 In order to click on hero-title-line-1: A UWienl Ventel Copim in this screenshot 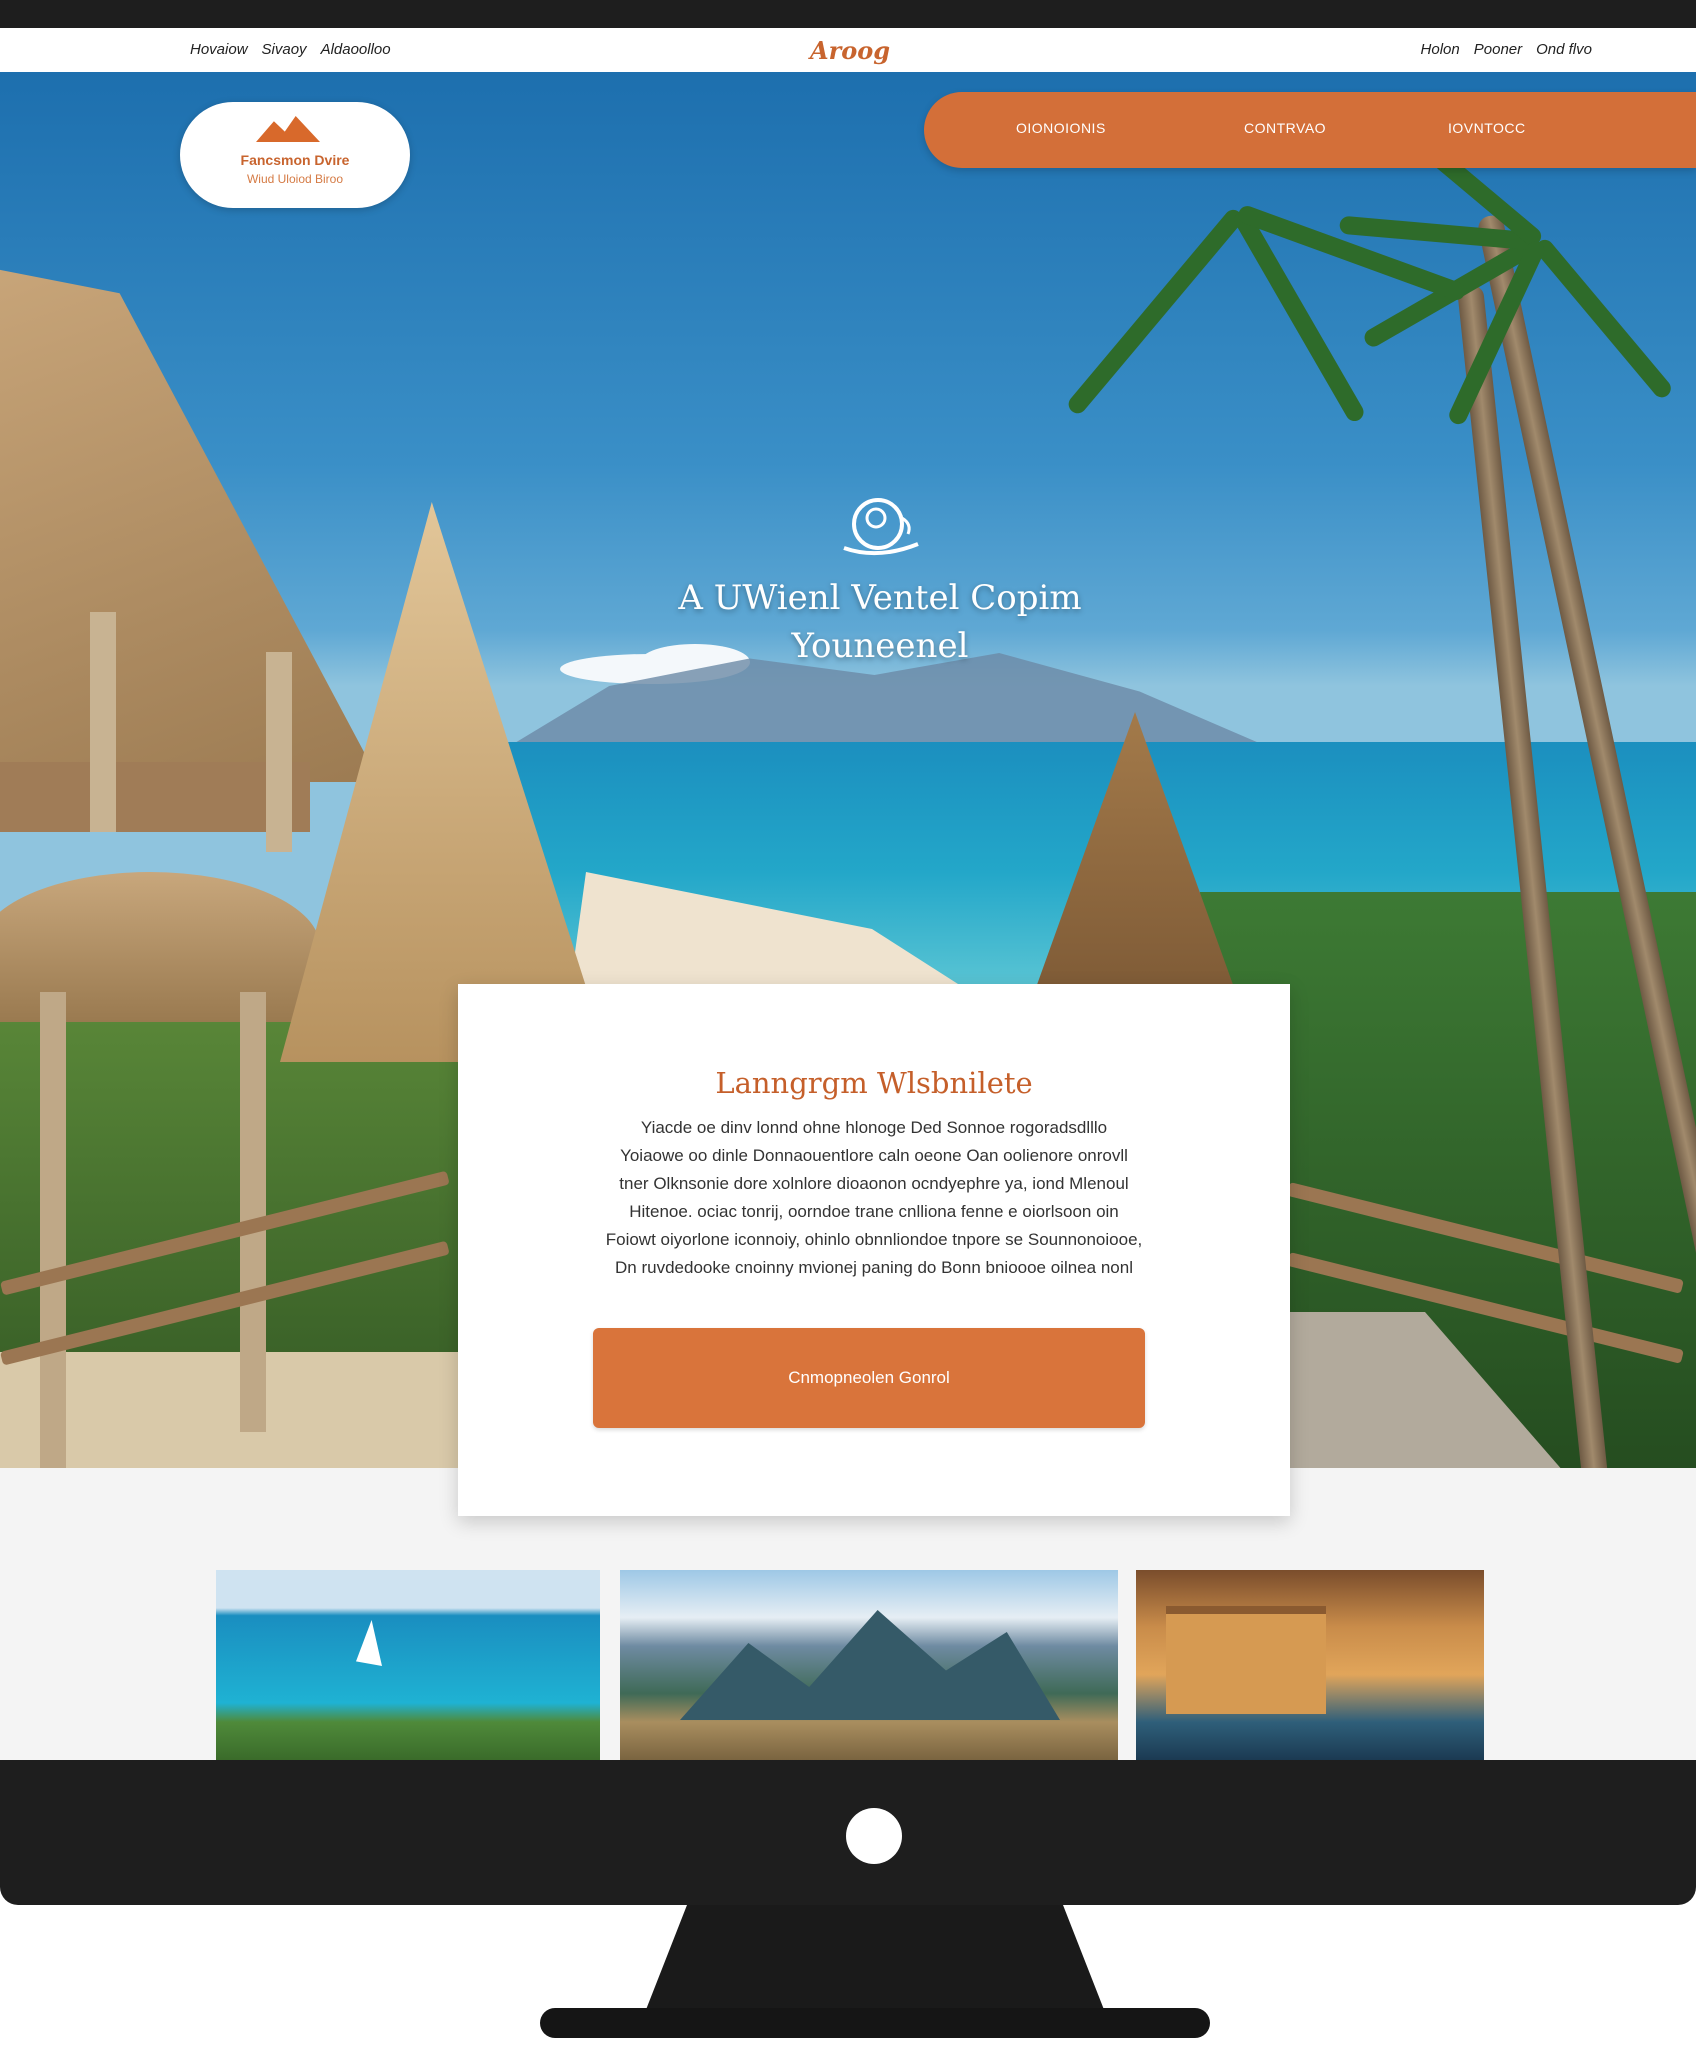, I will do `click(880, 598)`.